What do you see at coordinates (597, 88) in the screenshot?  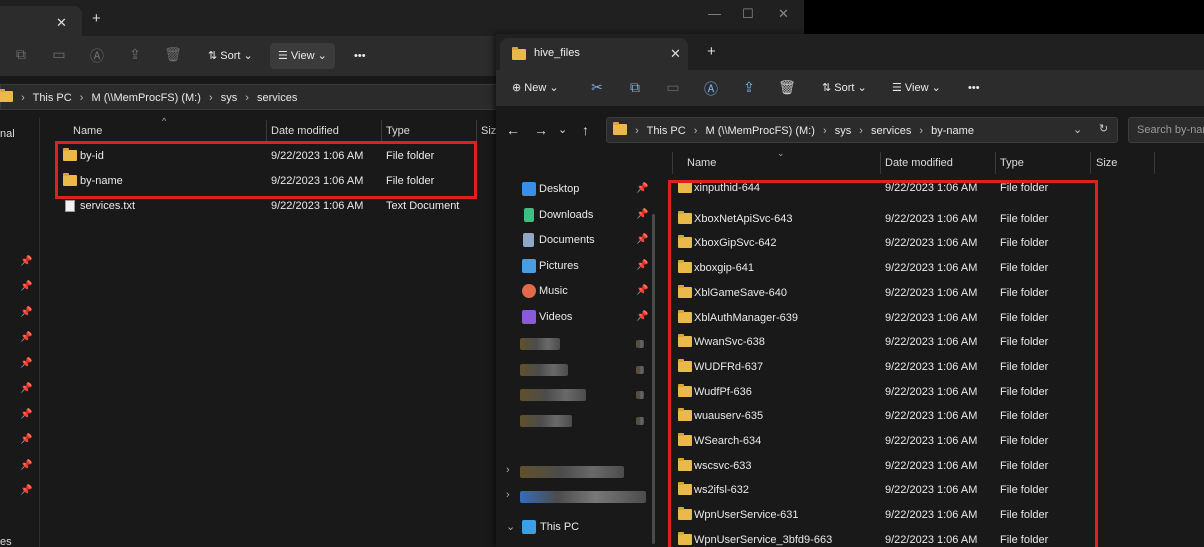 I see `cut-icon: ✂` at bounding box center [597, 88].